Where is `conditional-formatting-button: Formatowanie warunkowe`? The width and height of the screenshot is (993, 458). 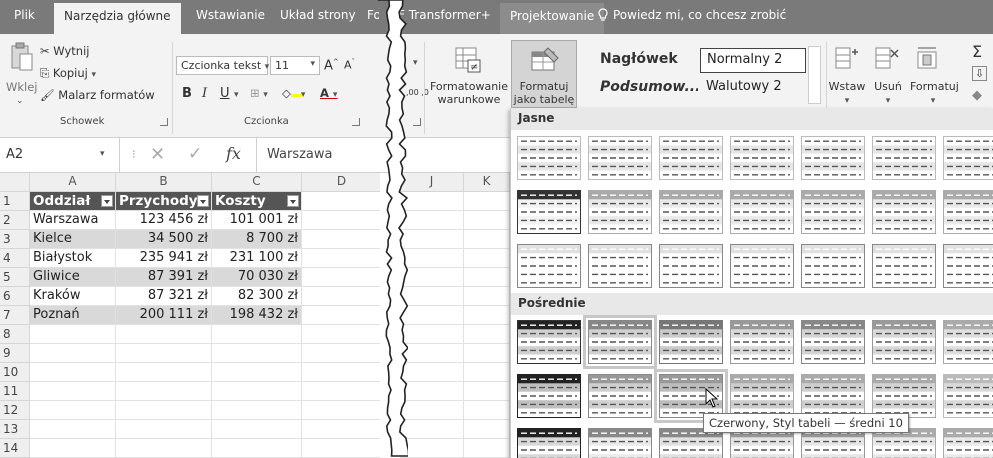
conditional-formatting-button: Formatowanie warunkowe is located at coordinates (469, 93).